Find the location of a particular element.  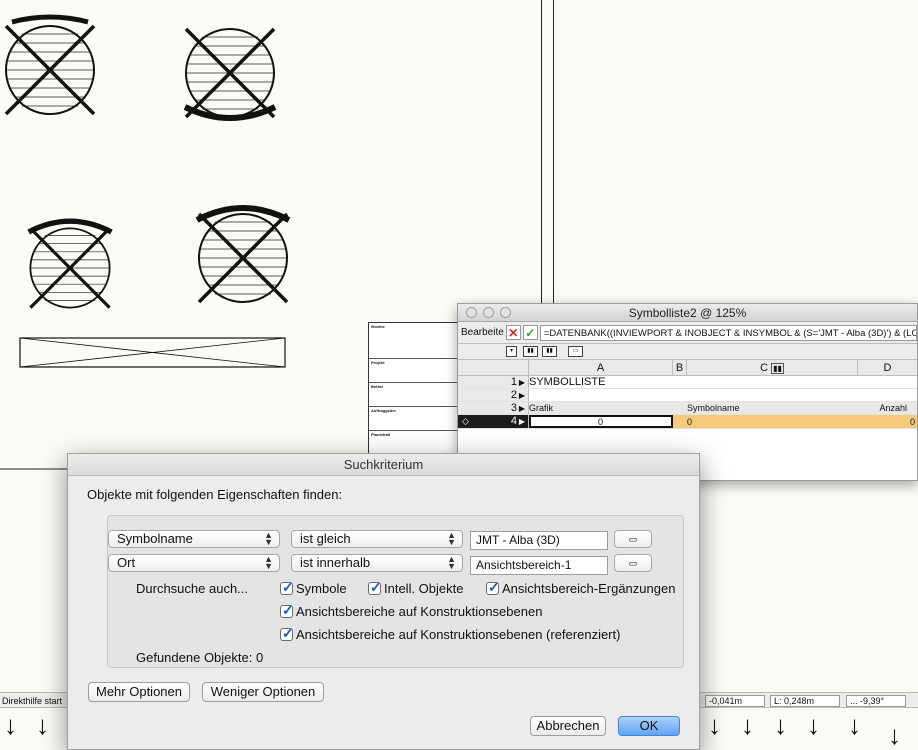

hint-text: Direkthilfe start is located at coordinates (32, 701).